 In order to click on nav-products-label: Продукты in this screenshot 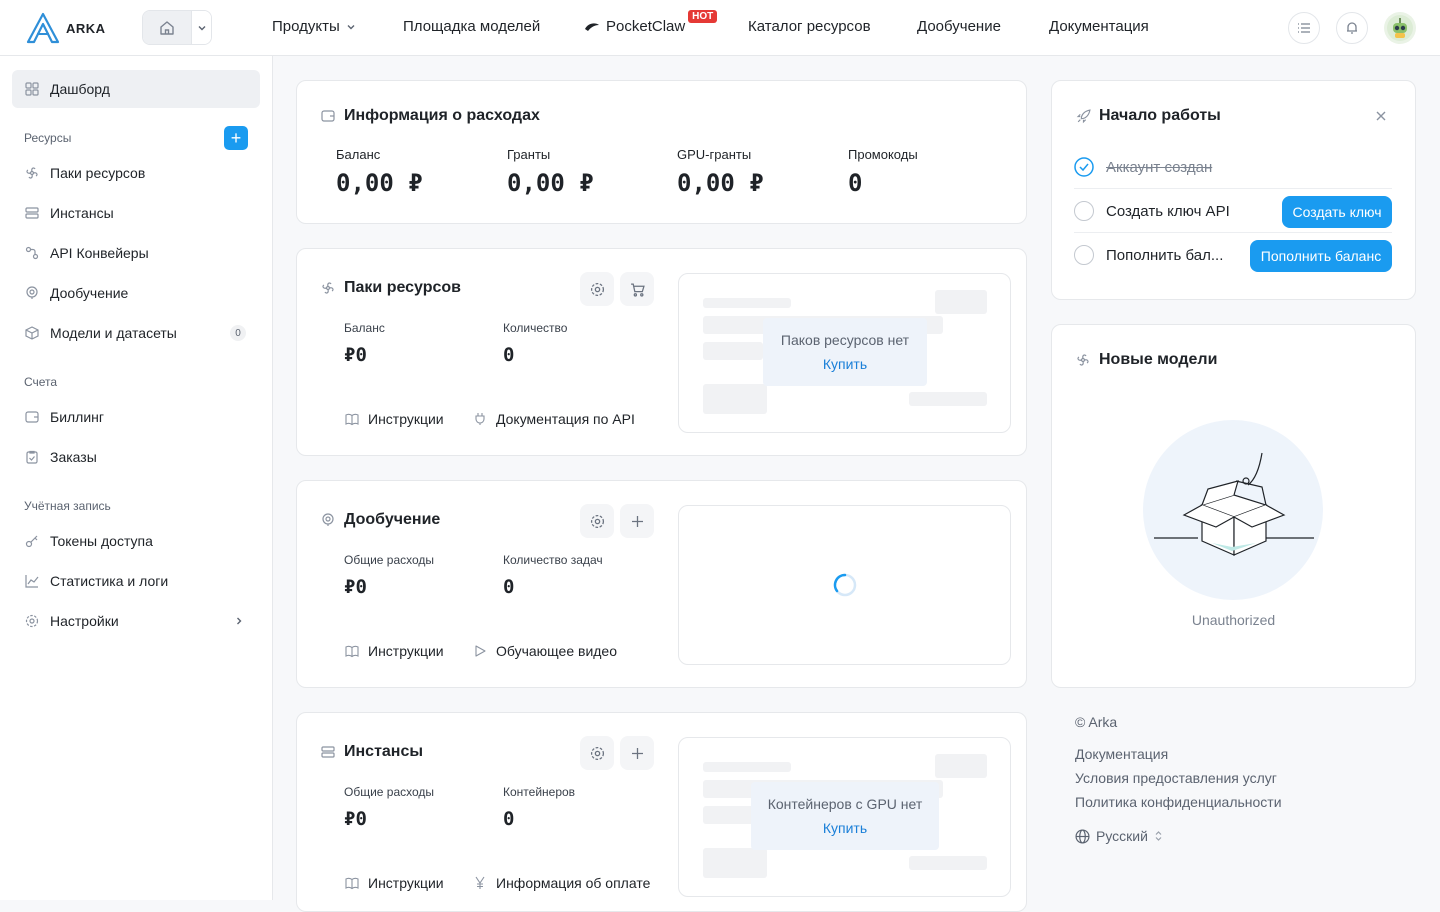, I will do `click(306, 26)`.